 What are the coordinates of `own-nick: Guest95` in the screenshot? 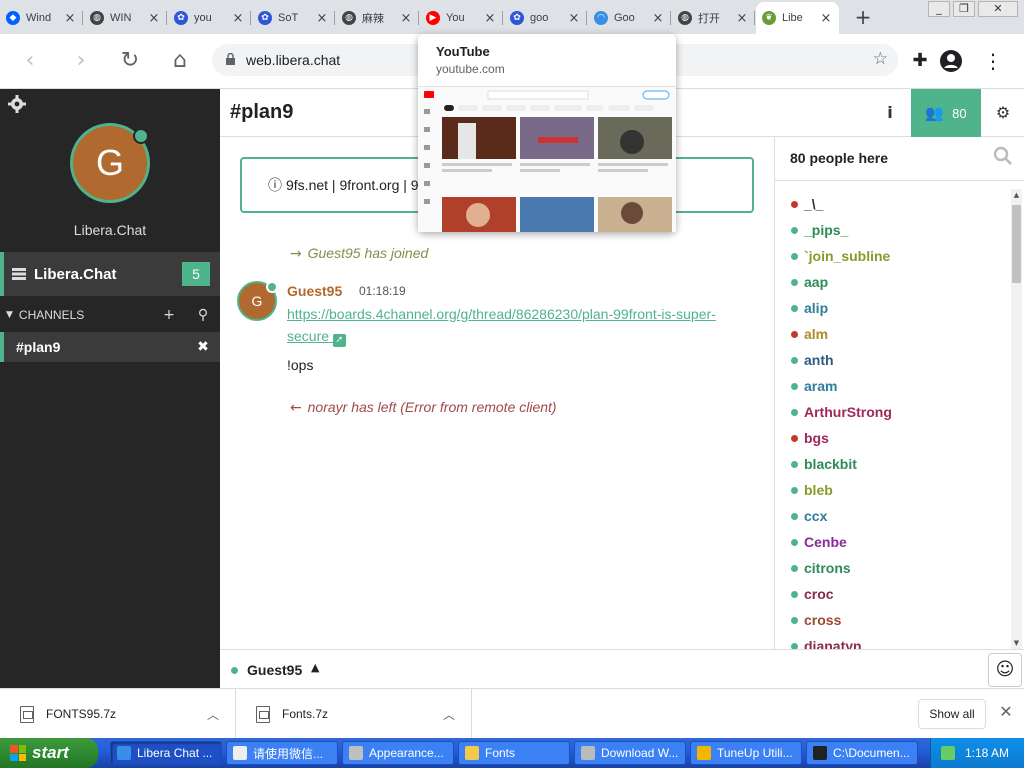 It's located at (274, 670).